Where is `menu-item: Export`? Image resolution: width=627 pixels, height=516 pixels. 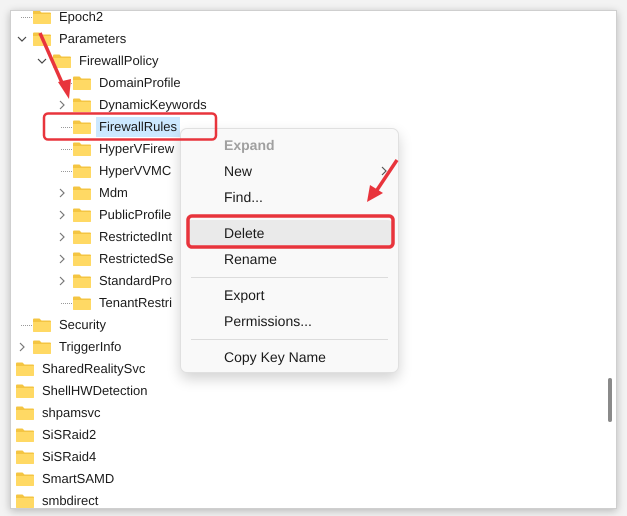
menu-item: Export is located at coordinates (289, 295).